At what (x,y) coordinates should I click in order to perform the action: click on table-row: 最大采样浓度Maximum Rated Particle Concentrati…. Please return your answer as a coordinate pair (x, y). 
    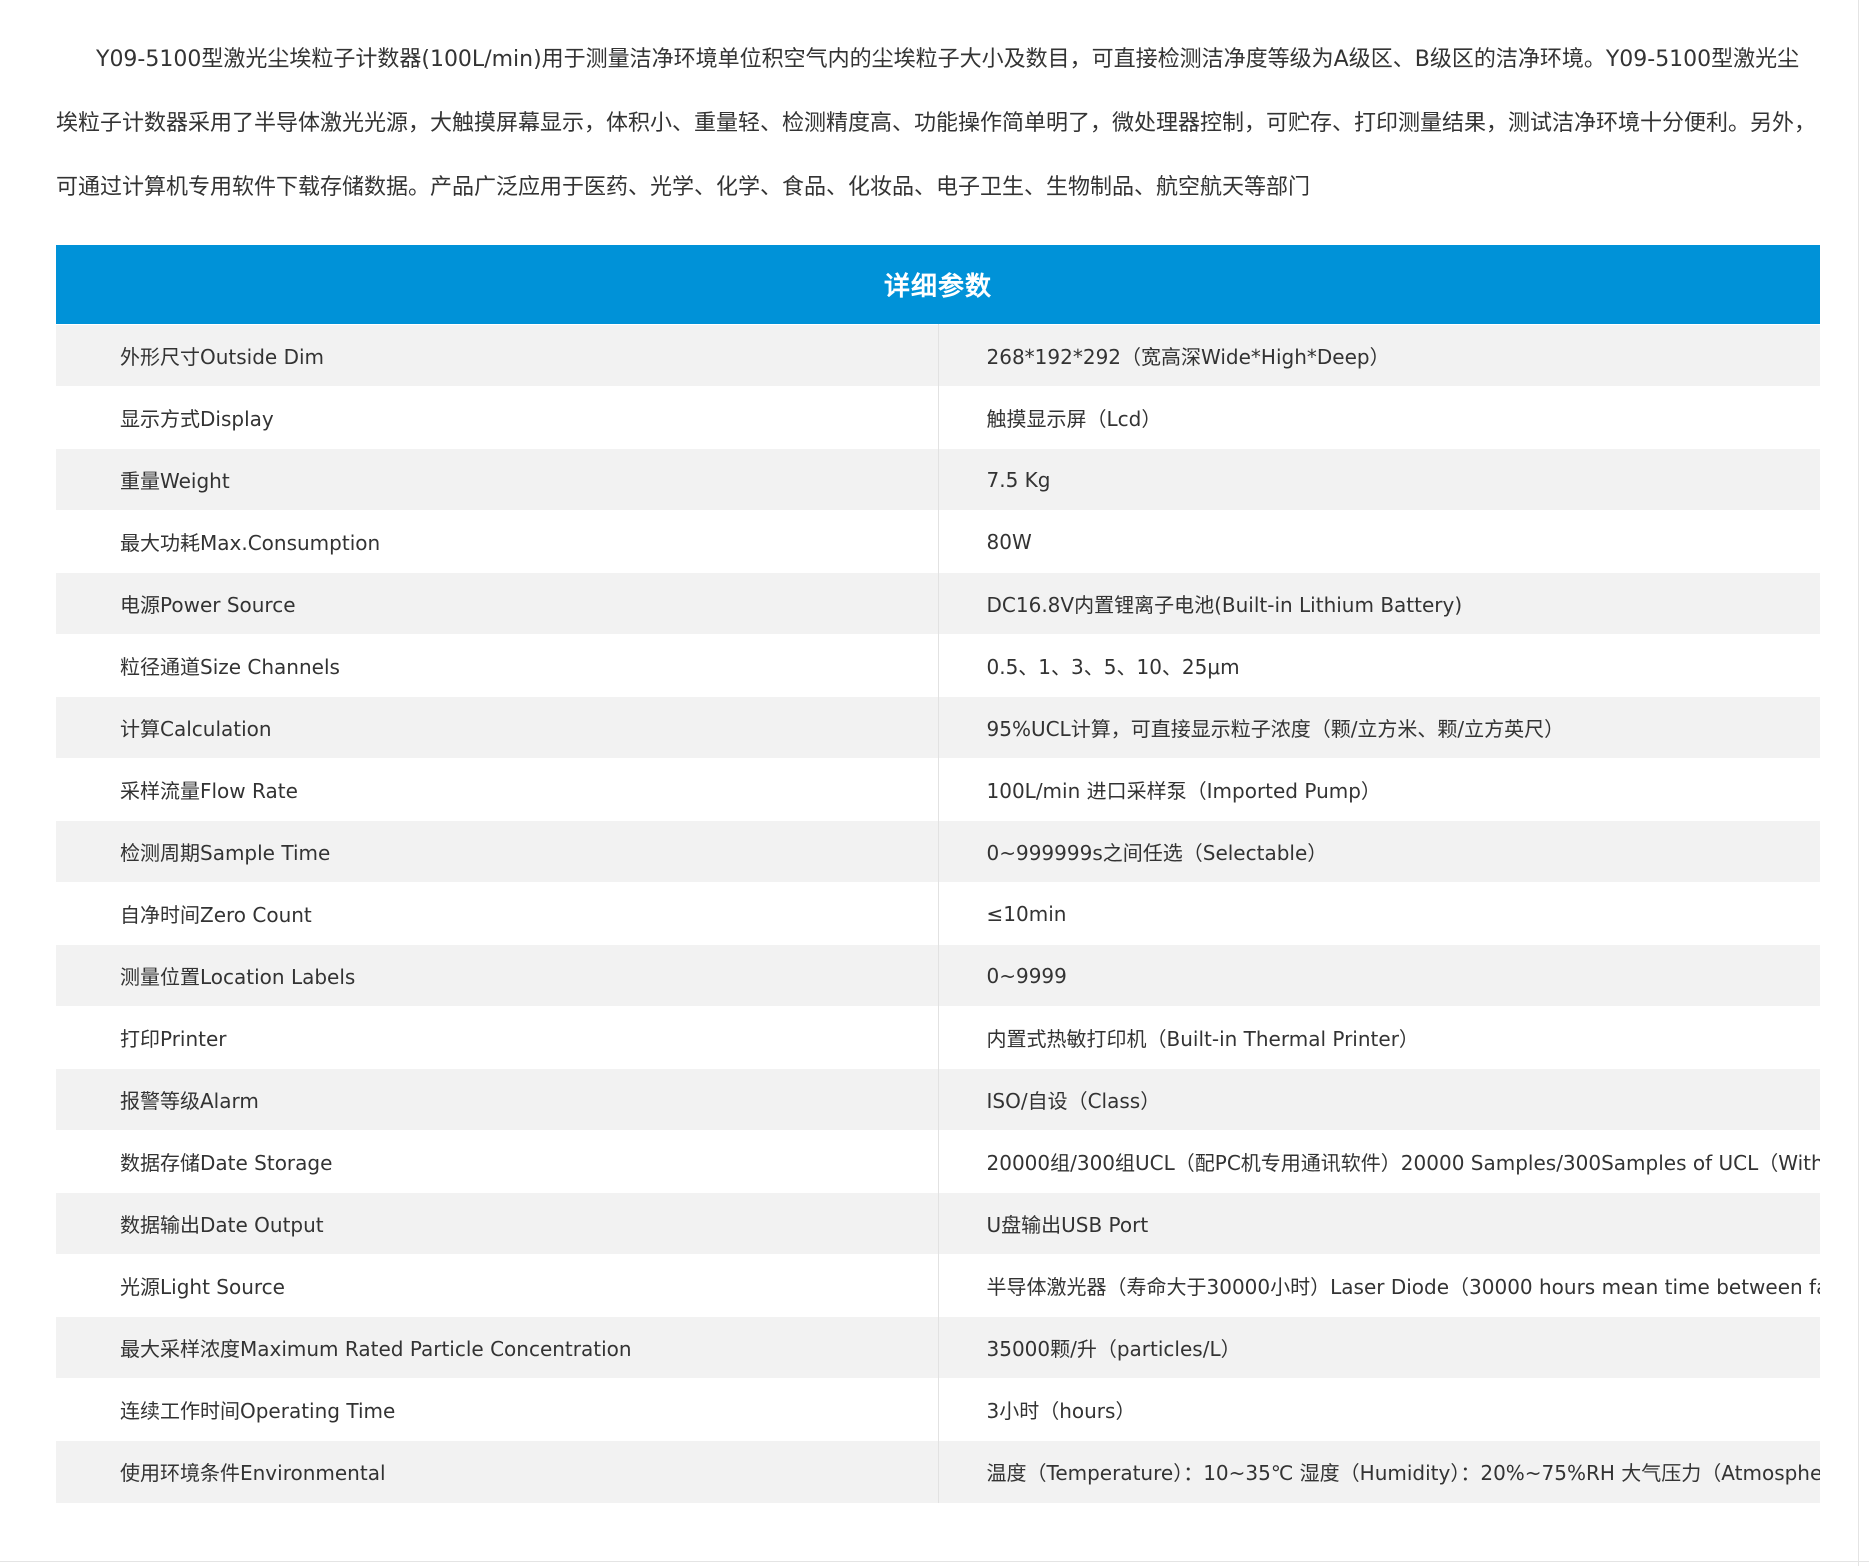
    Looking at the image, I should click on (938, 1347).